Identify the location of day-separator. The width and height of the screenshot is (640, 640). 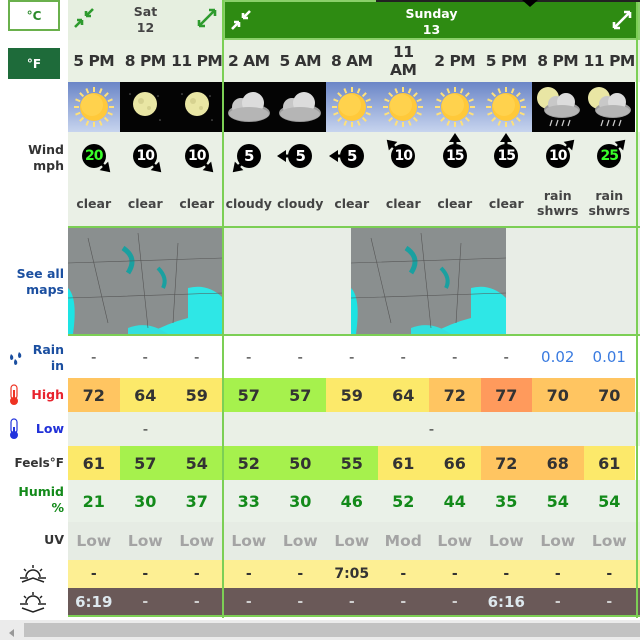
(223, 309).